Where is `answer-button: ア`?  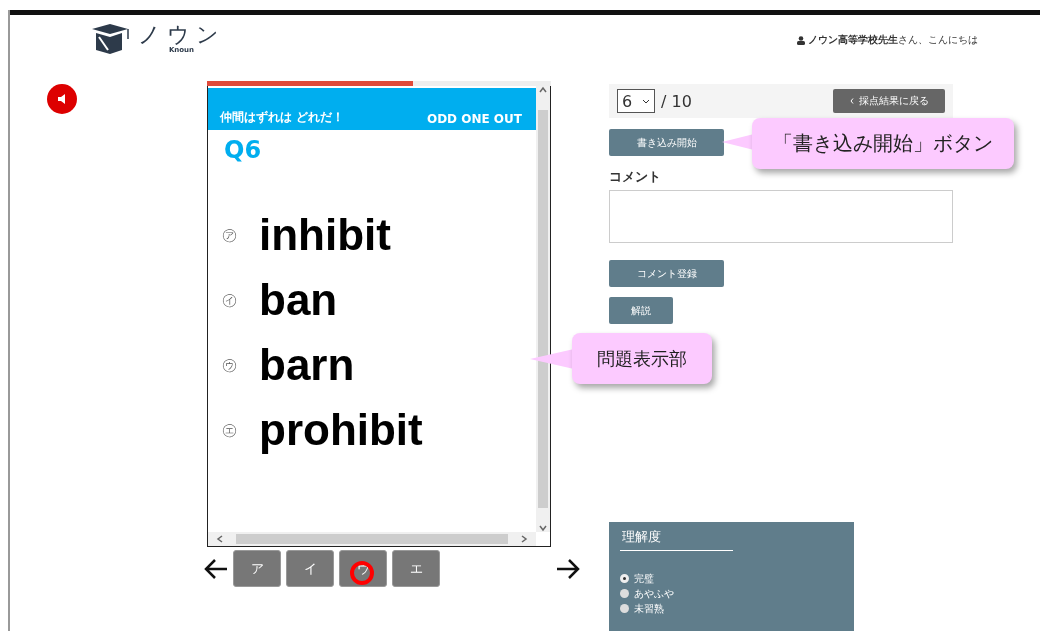
answer-button: ア is located at coordinates (257, 568).